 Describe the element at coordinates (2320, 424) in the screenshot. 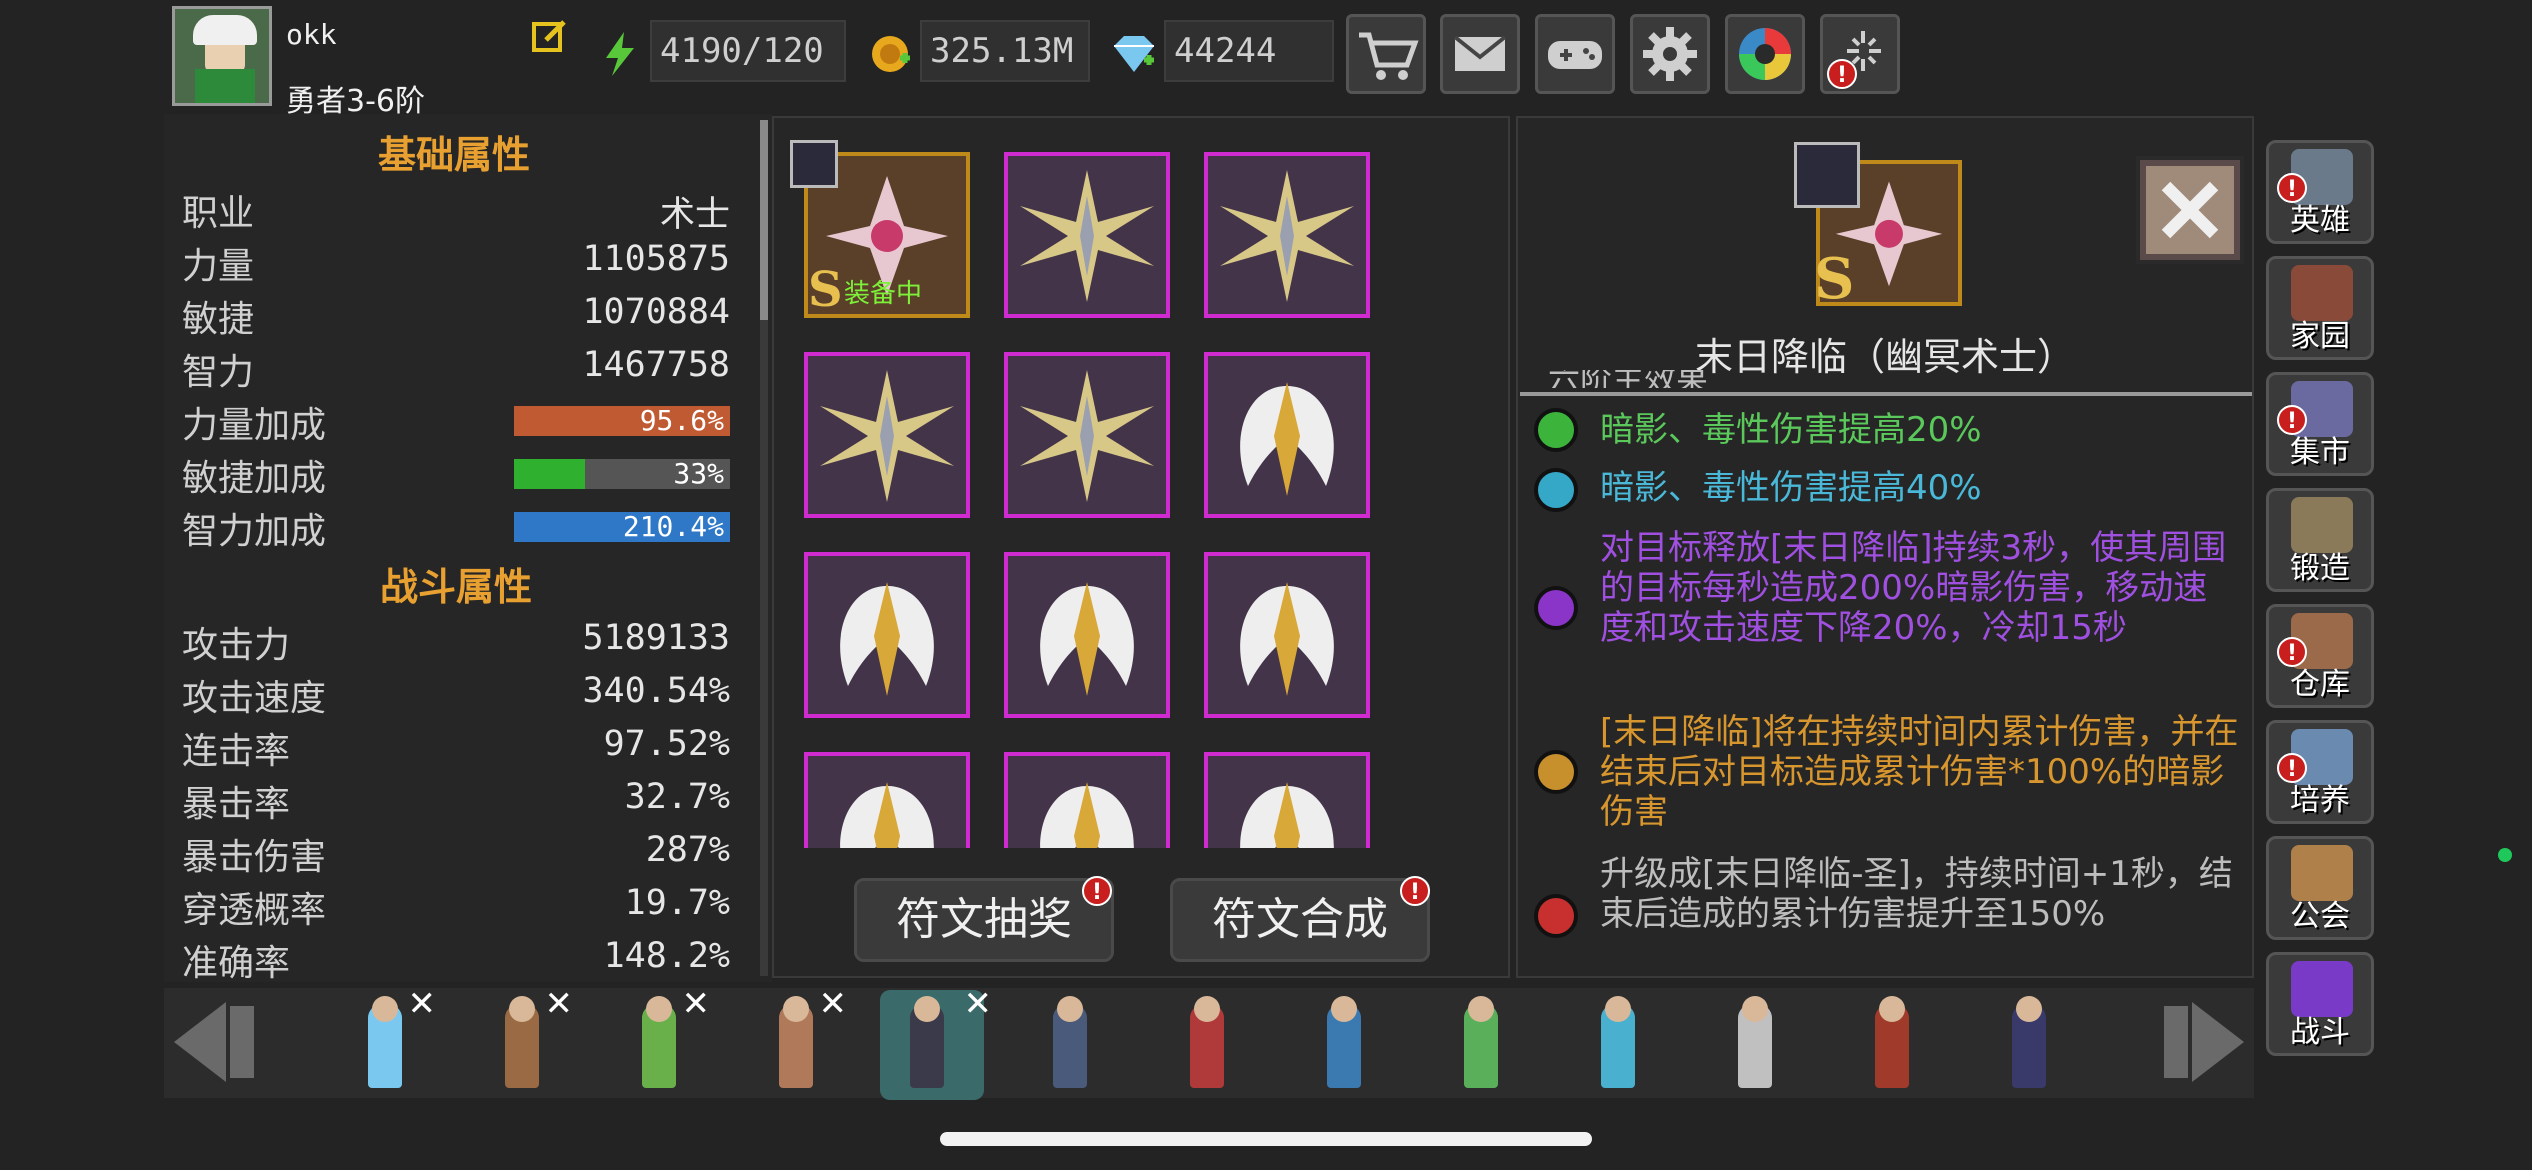

I see `side-nav-market: 集市!` at that location.